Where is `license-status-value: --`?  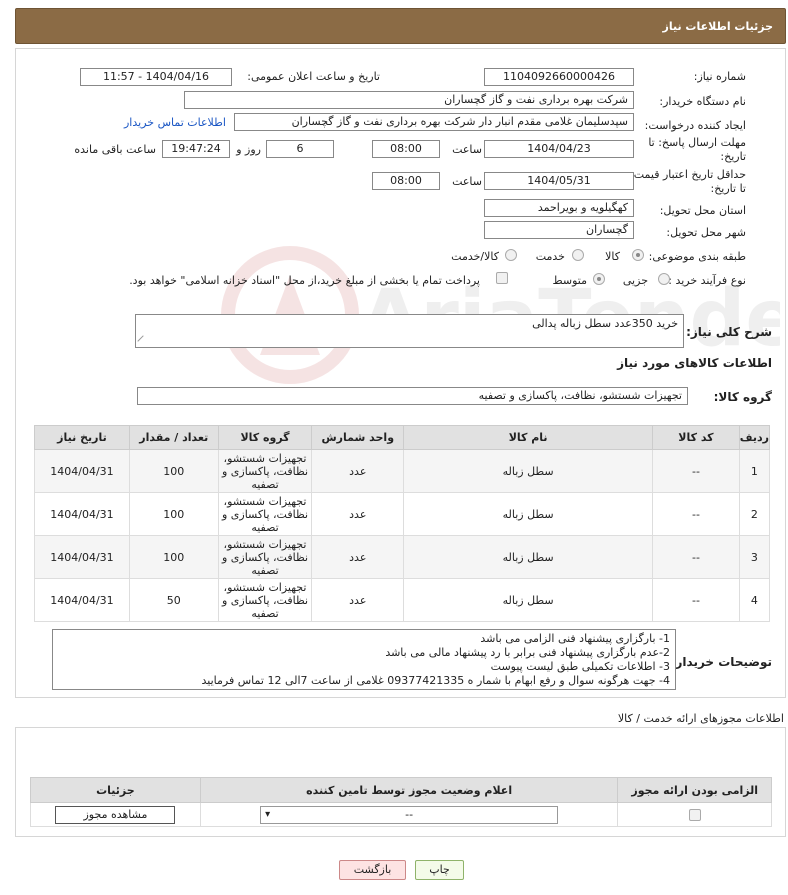
license-status-value: -- is located at coordinates (409, 814).